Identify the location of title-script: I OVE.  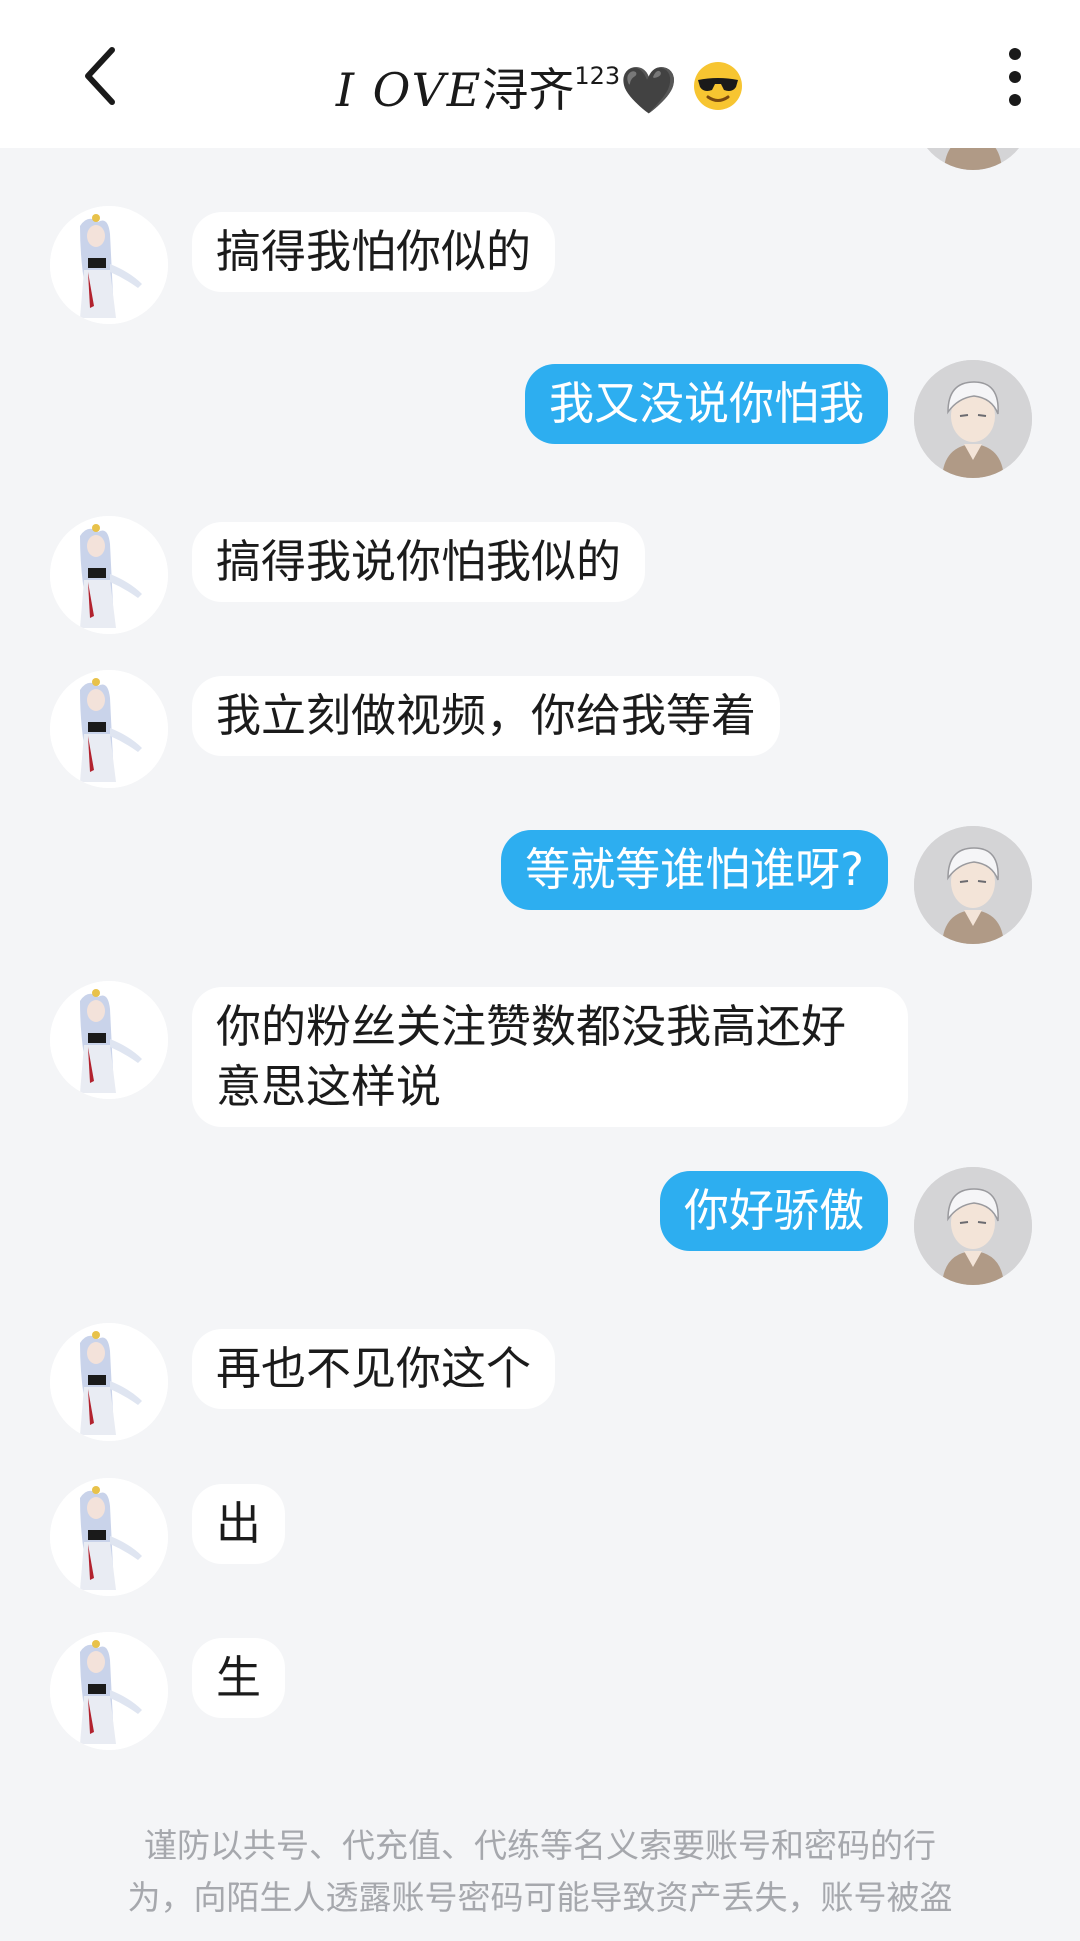
(409, 90).